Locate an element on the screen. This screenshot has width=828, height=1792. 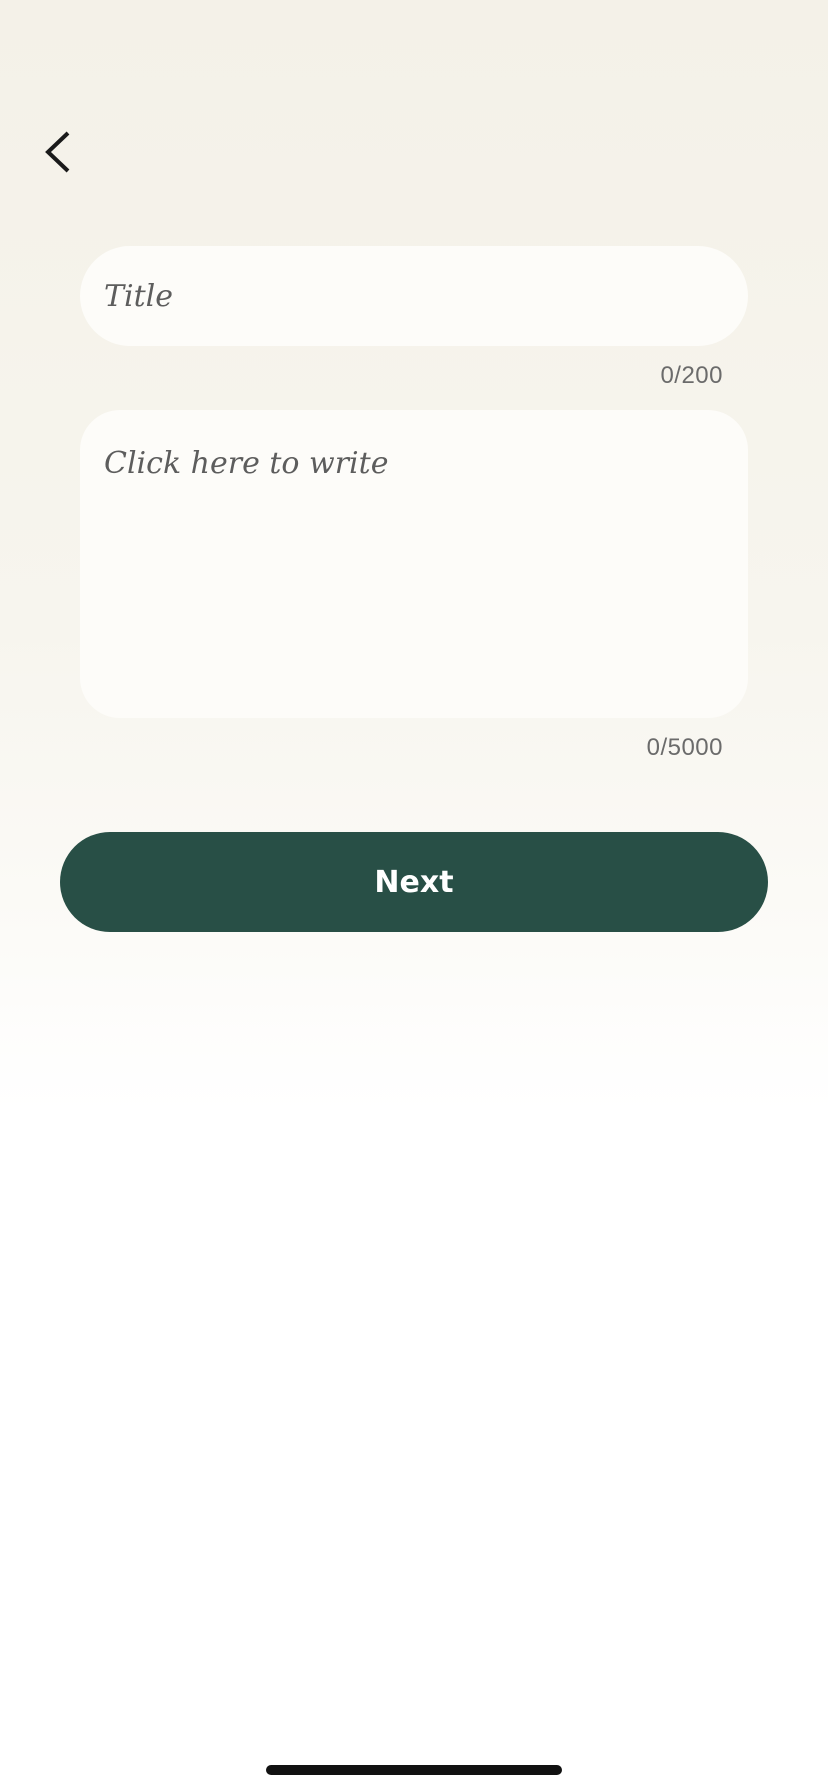
title-input is located at coordinates (414, 296).